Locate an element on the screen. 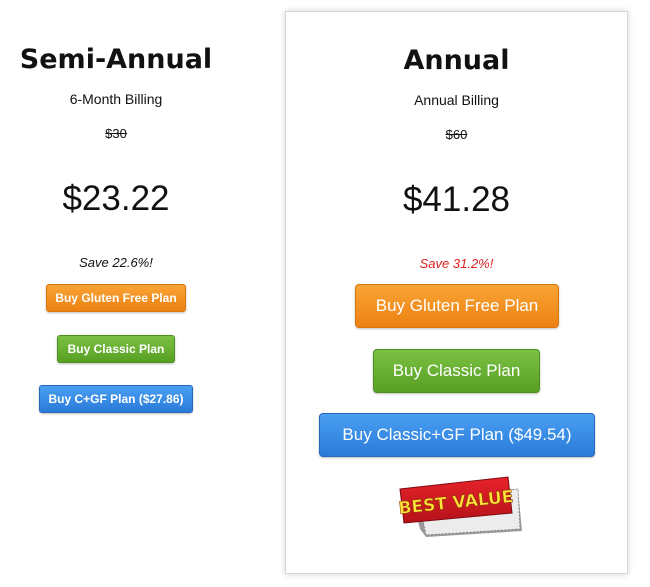 The height and width of the screenshot is (587, 650). original-price: $30 is located at coordinates (116, 133).